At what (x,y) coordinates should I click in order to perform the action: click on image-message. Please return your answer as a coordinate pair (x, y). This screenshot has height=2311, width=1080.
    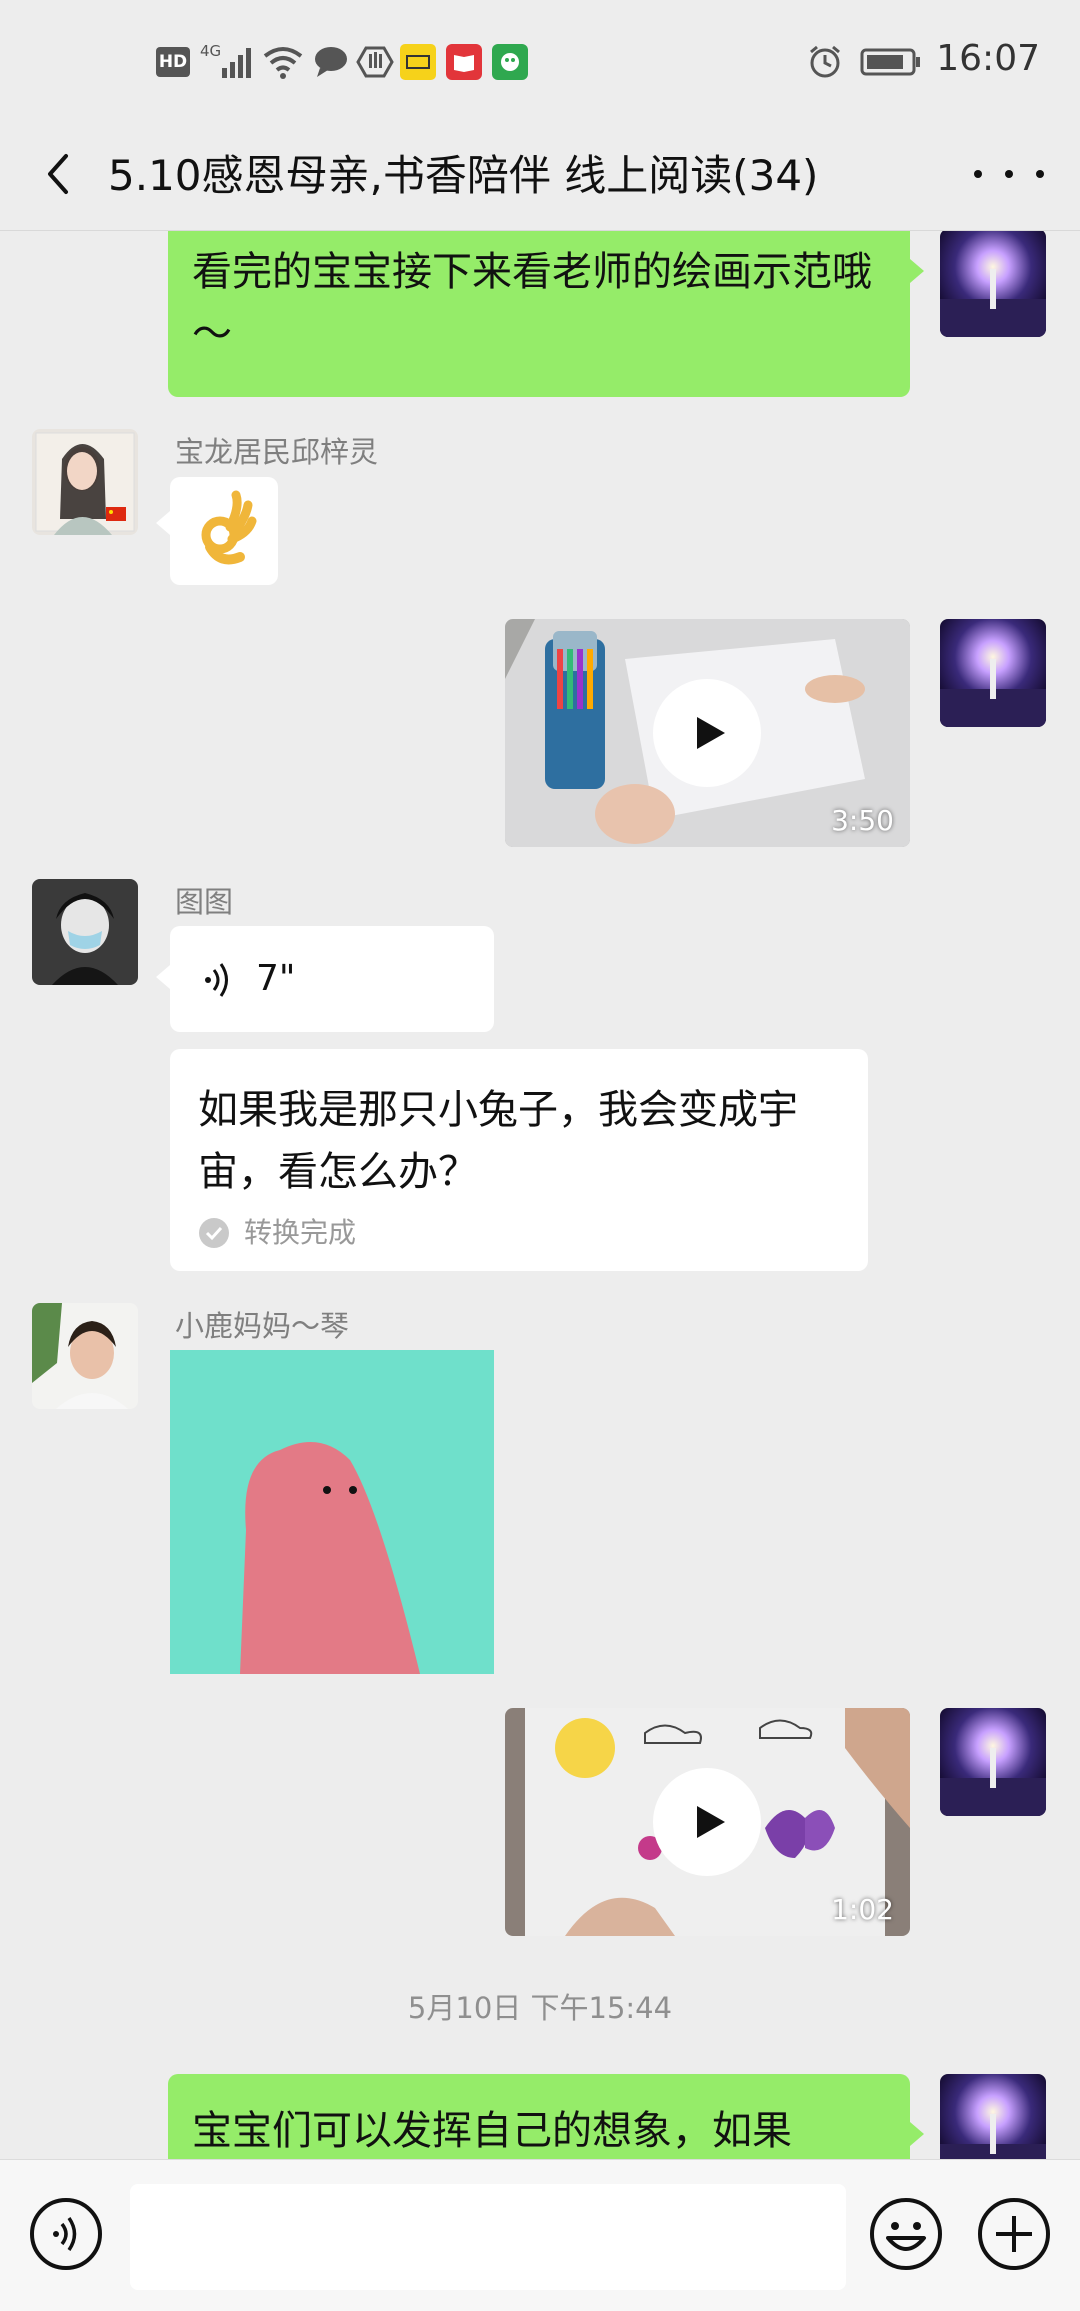
    Looking at the image, I should click on (332, 1512).